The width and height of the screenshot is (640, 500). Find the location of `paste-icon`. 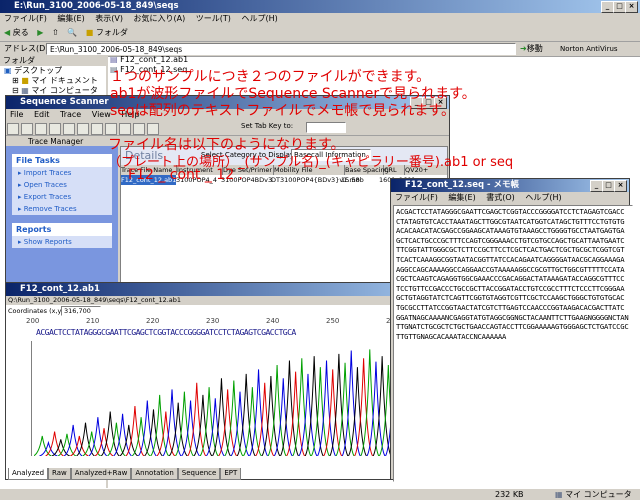

paste-icon is located at coordinates (97, 129).